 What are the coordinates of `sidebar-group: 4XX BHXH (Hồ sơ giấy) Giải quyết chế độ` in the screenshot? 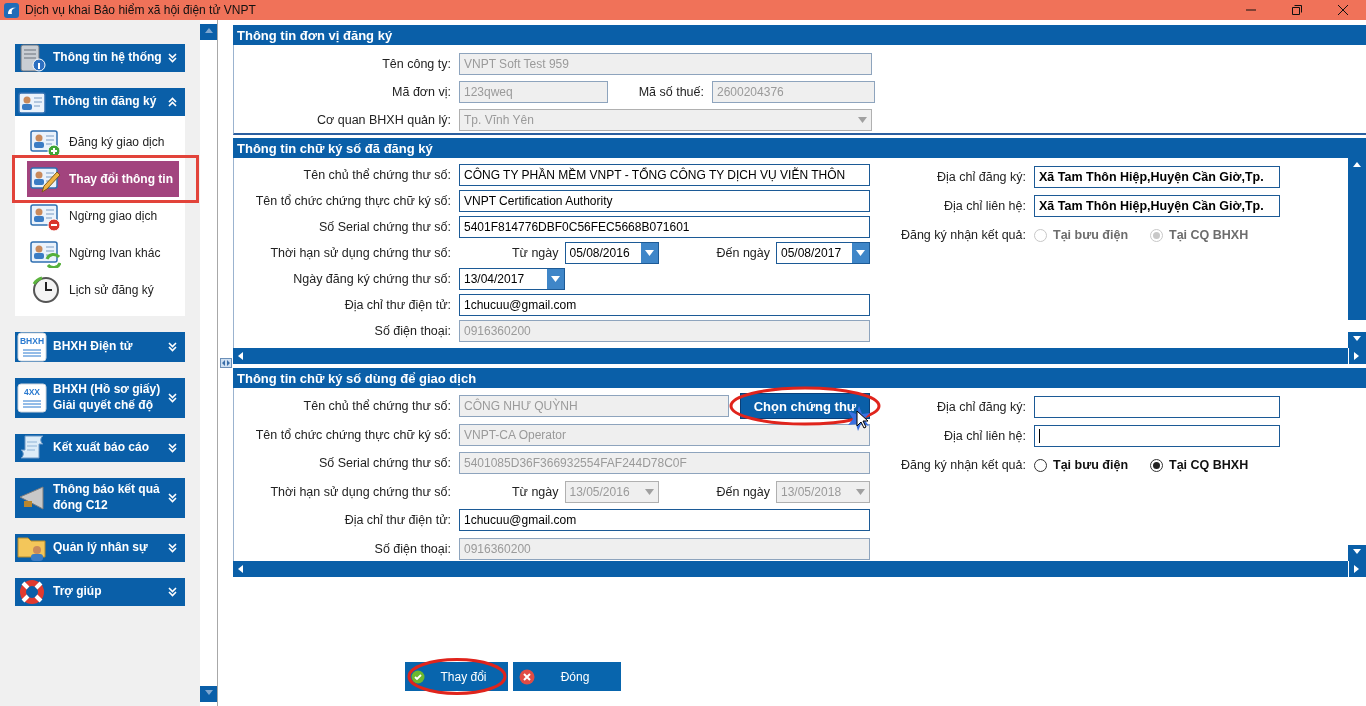 It's located at (100, 398).